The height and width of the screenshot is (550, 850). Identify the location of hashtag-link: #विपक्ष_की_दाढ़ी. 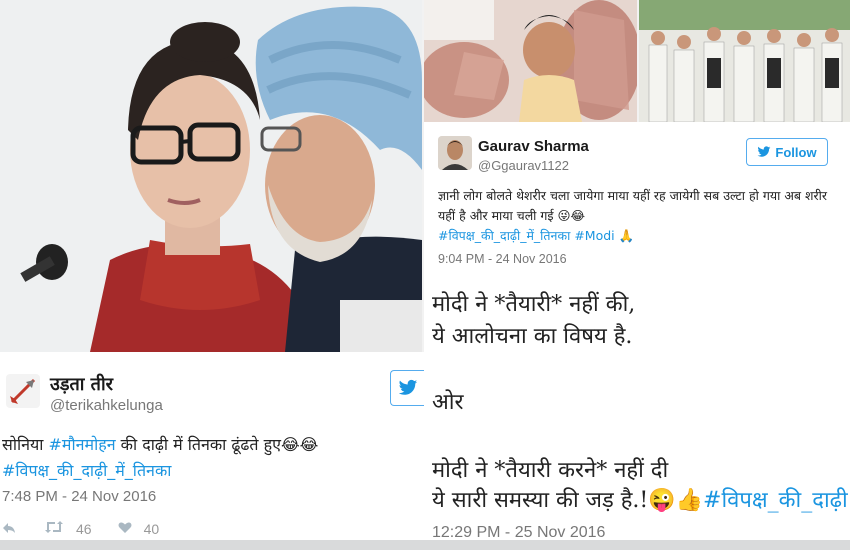
(775, 500).